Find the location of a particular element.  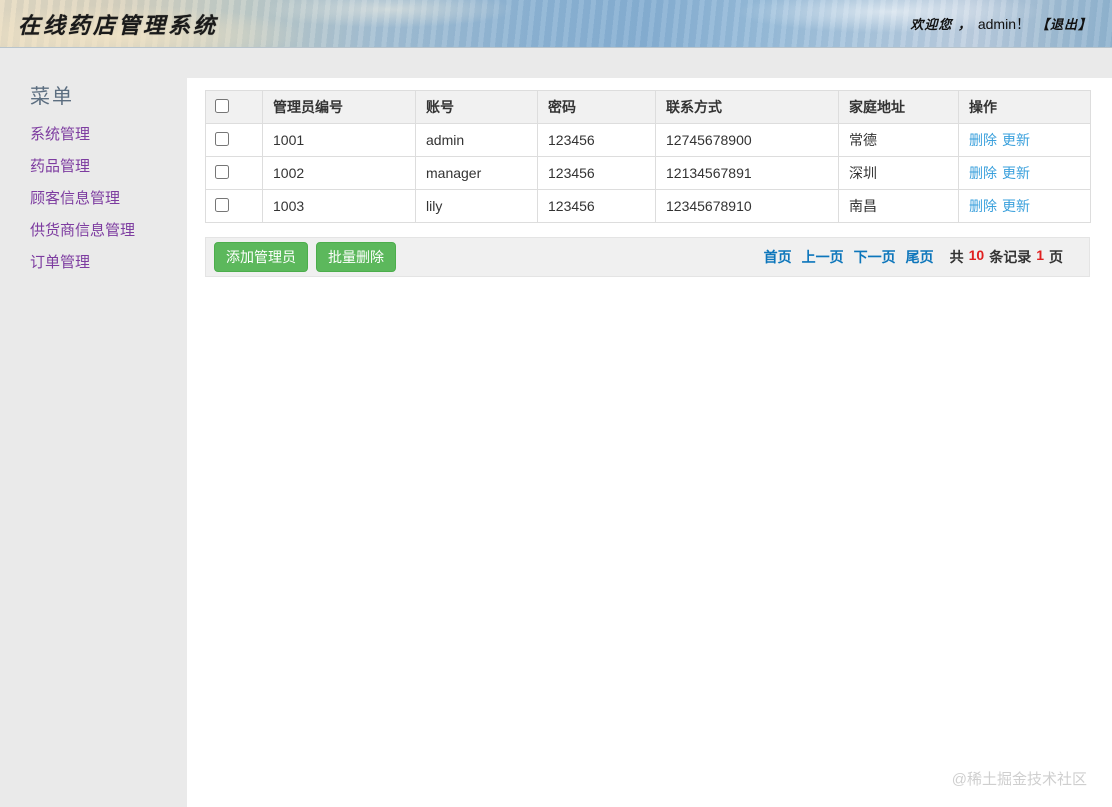

app-title: 在线药店管理系统 is located at coordinates (118, 25).